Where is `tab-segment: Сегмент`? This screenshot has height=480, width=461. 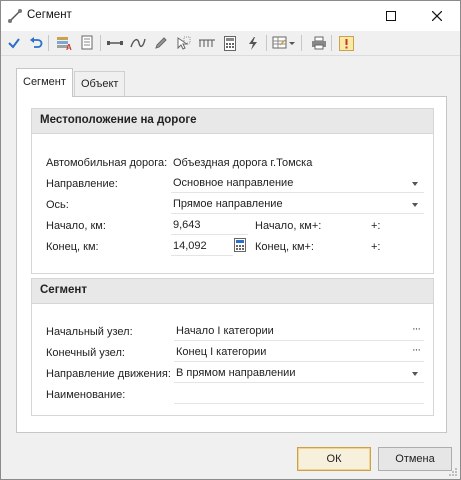 tab-segment: Сегмент is located at coordinates (44, 82).